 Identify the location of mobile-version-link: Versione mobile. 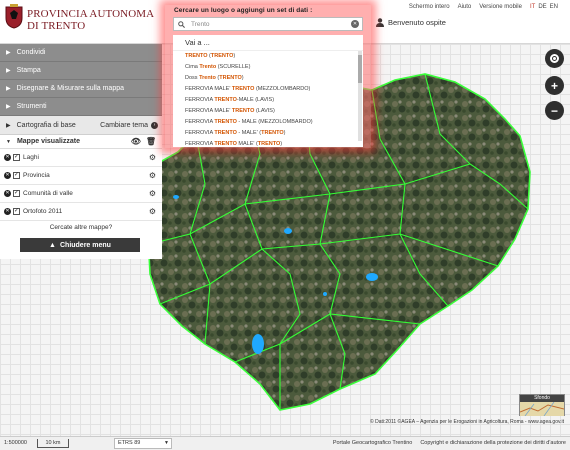
(500, 7).